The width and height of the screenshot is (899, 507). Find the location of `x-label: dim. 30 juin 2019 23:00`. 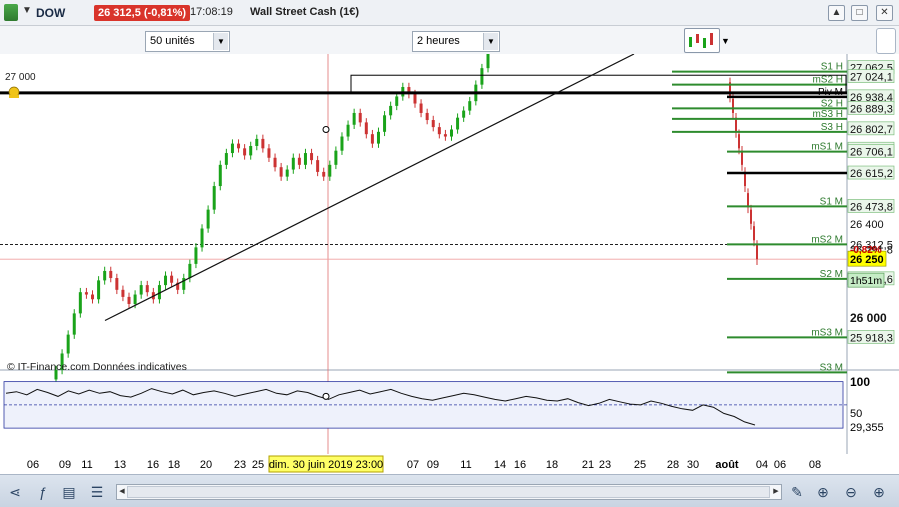

x-label: dim. 30 juin 2019 23:00 is located at coordinates (326, 465).